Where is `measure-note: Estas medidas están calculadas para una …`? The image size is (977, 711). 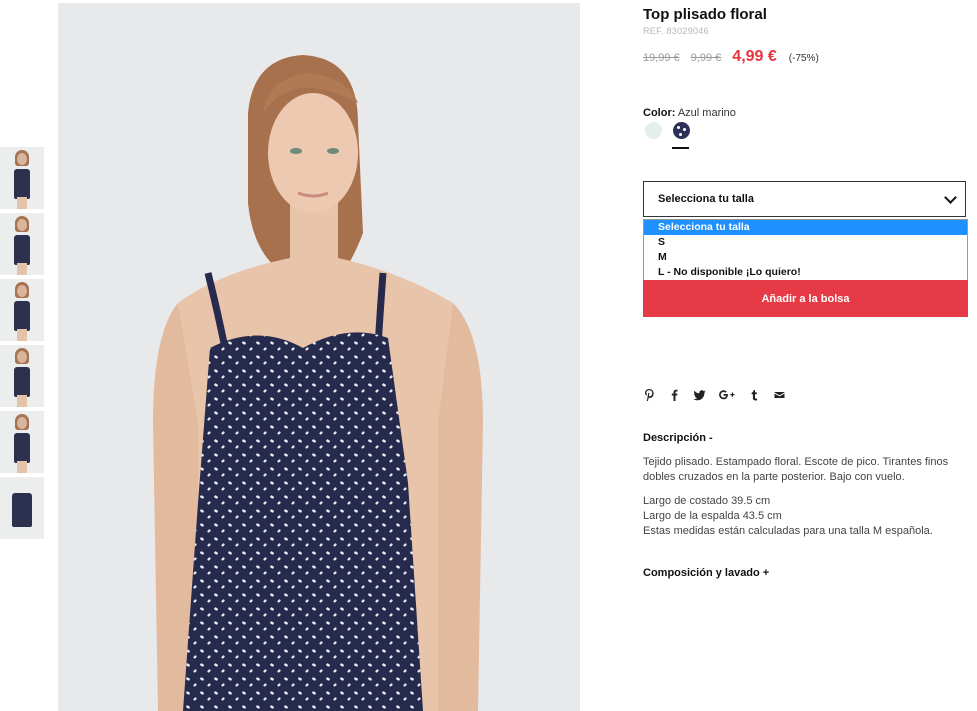
measure-note: Estas medidas están calculadas para una … is located at coordinates (788, 531).